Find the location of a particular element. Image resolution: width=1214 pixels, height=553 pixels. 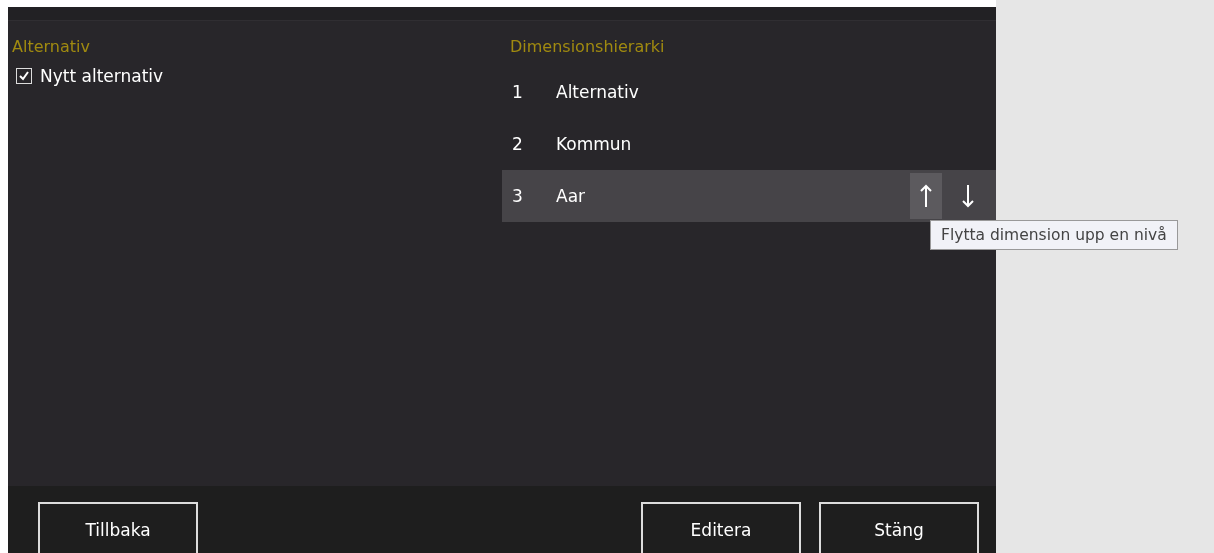

dimension-name: Alternativ is located at coordinates (598, 92).